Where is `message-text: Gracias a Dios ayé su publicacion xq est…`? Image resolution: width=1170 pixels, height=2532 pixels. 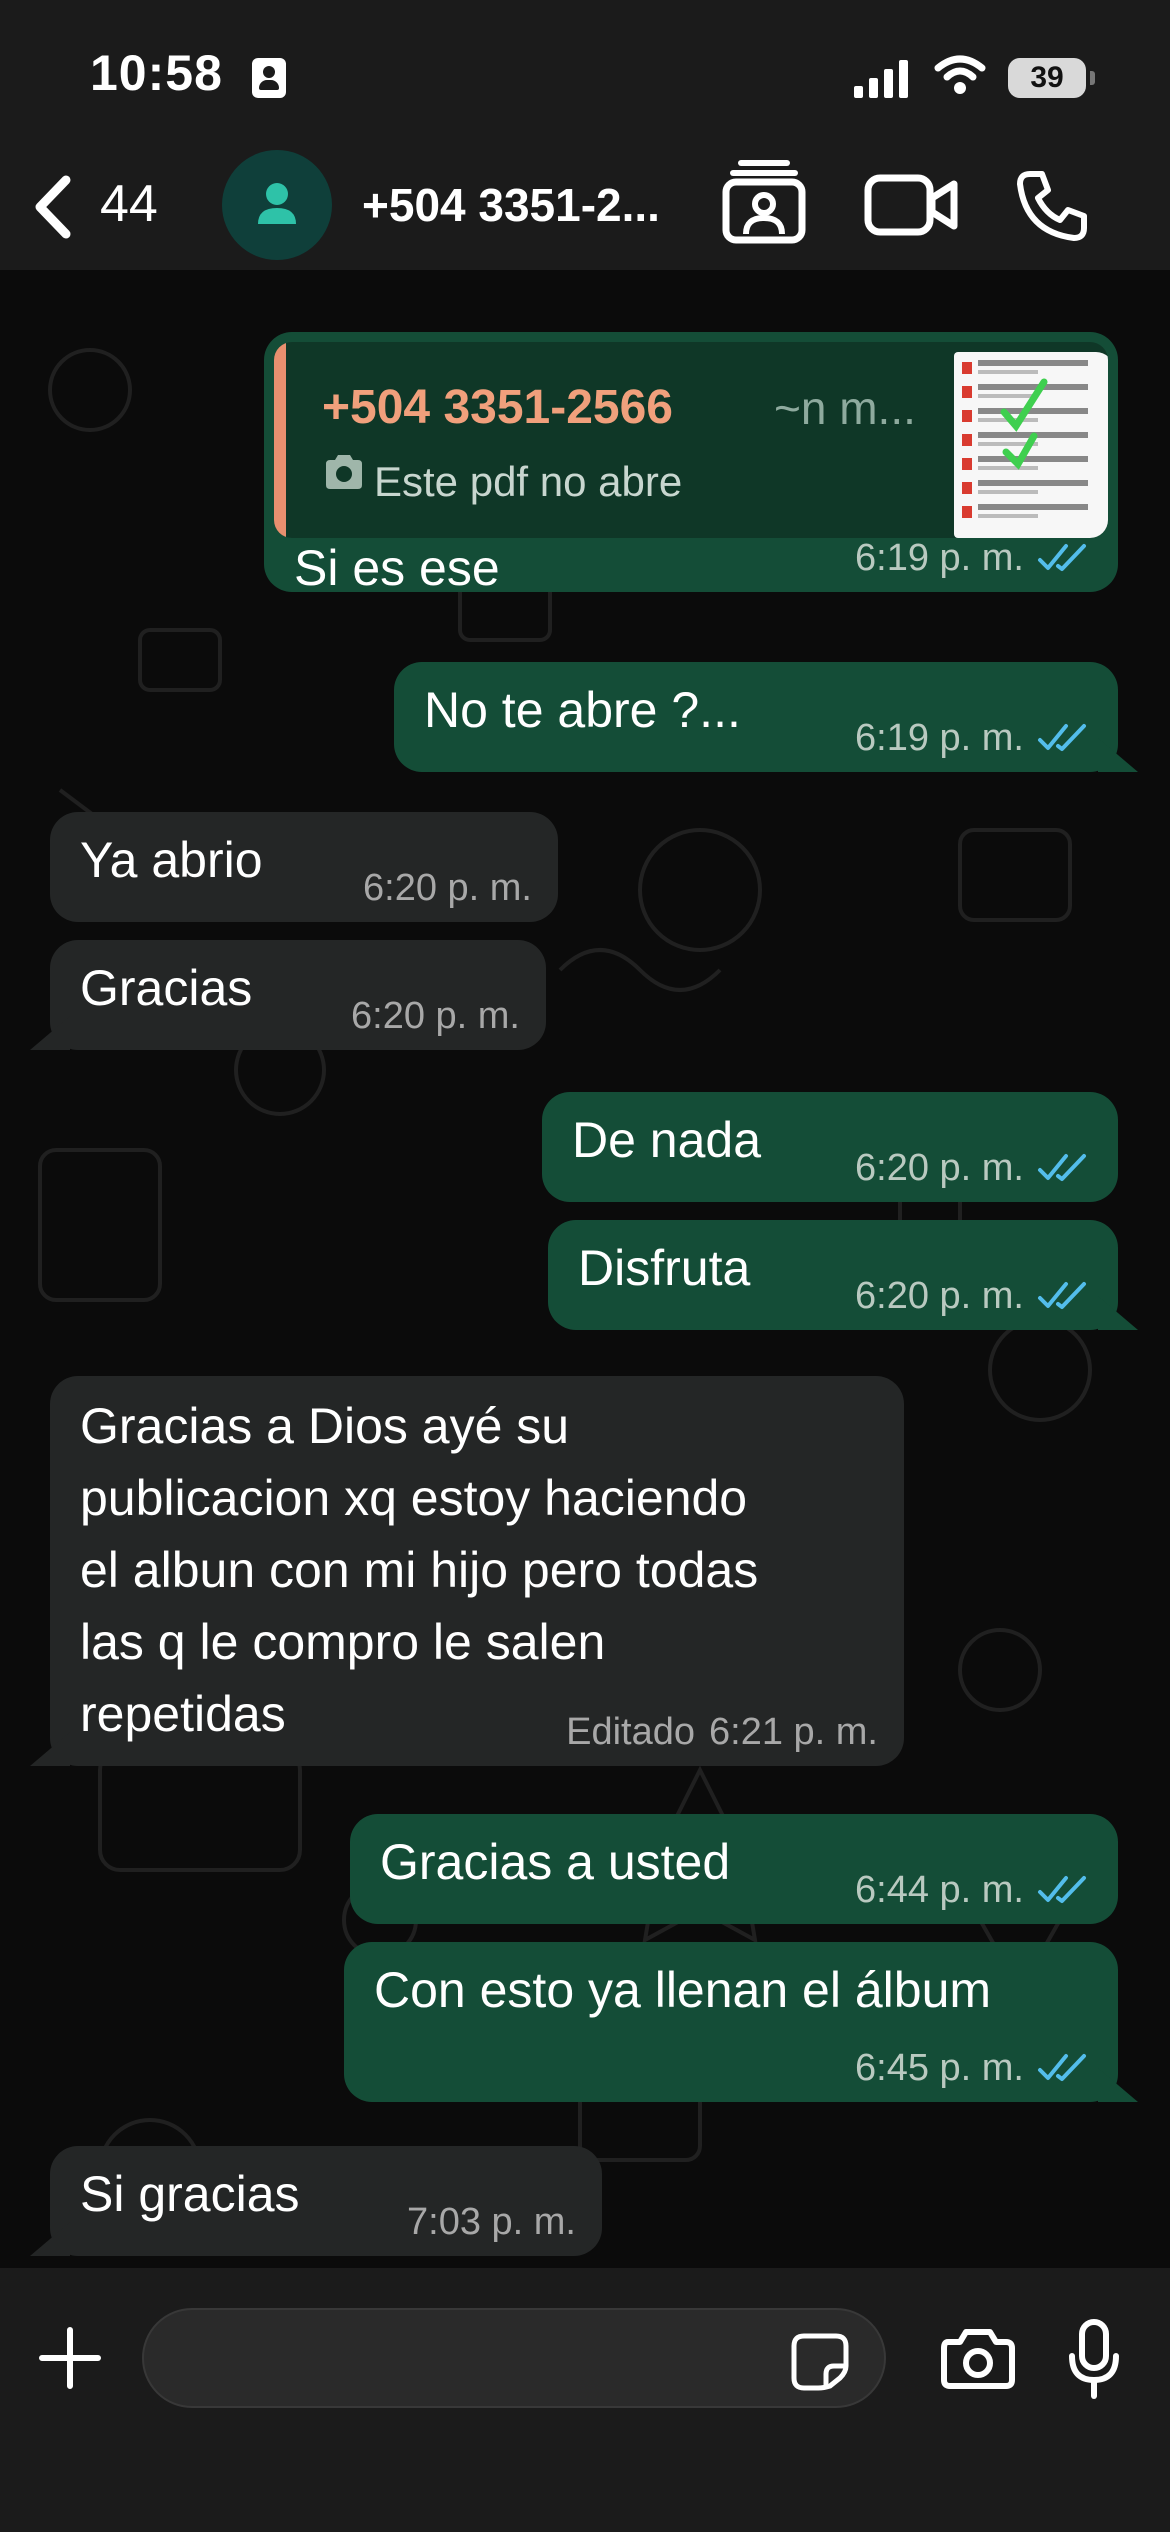
message-text: Gracias a Dios ayé su publicacion xq est… is located at coordinates (419, 1570).